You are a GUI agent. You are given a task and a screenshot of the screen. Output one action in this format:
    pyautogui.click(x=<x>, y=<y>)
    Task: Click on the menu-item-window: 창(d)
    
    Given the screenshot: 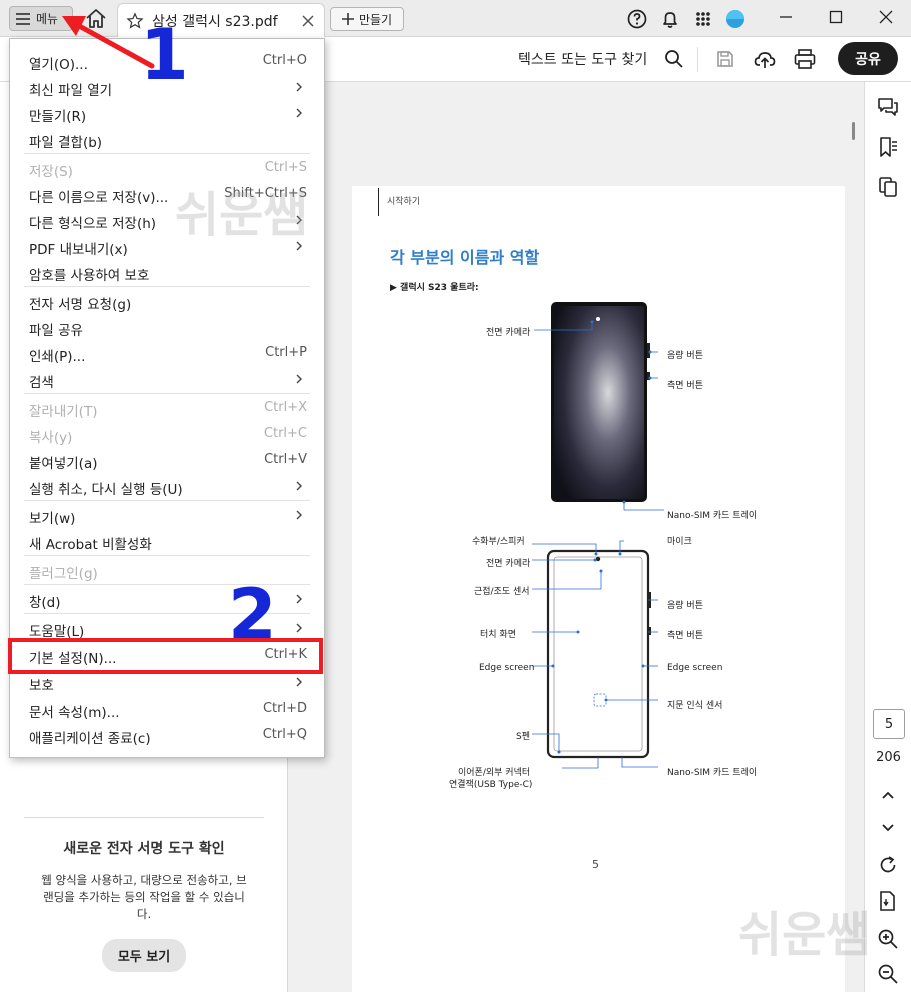 What is the action you would take?
    pyautogui.click(x=167, y=599)
    